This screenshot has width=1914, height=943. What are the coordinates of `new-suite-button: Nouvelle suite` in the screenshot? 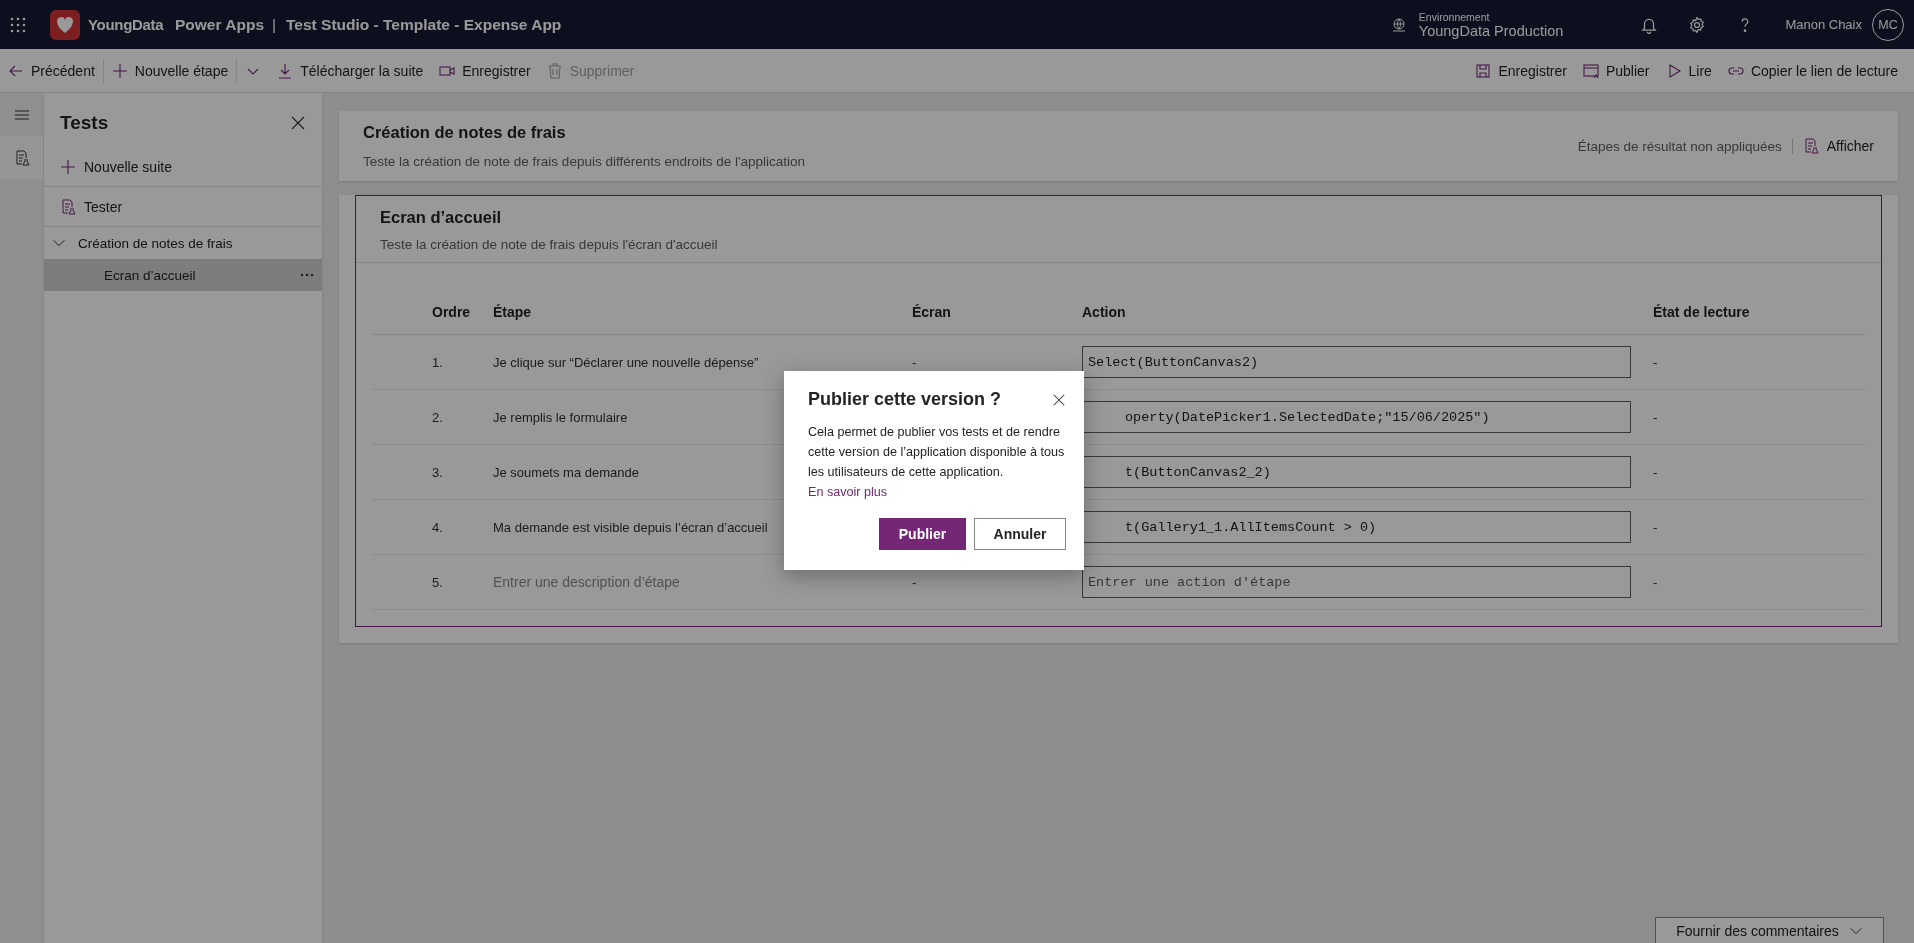 It's located at (183, 167).